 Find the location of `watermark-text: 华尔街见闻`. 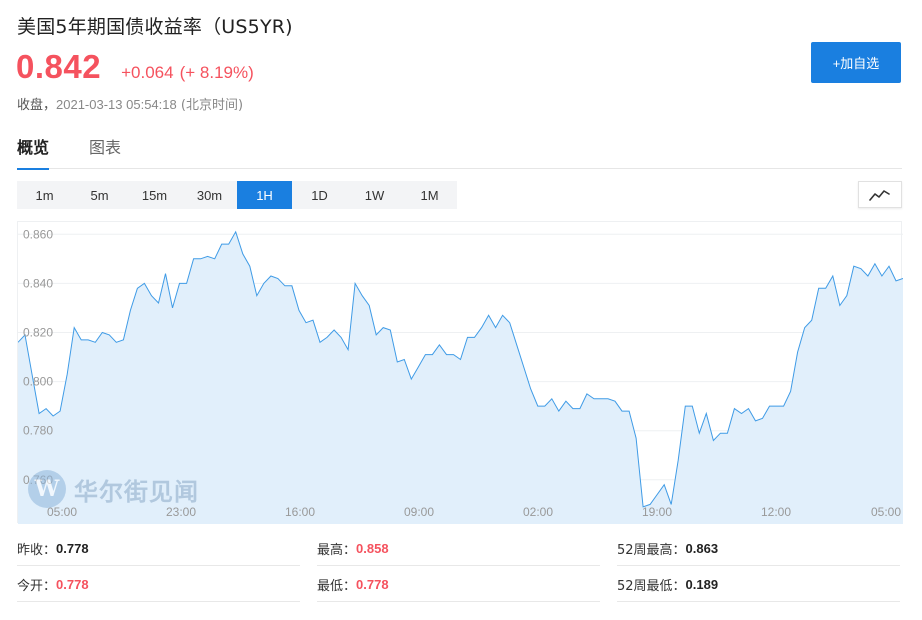

watermark-text: 华尔街见闻 is located at coordinates (136, 491).